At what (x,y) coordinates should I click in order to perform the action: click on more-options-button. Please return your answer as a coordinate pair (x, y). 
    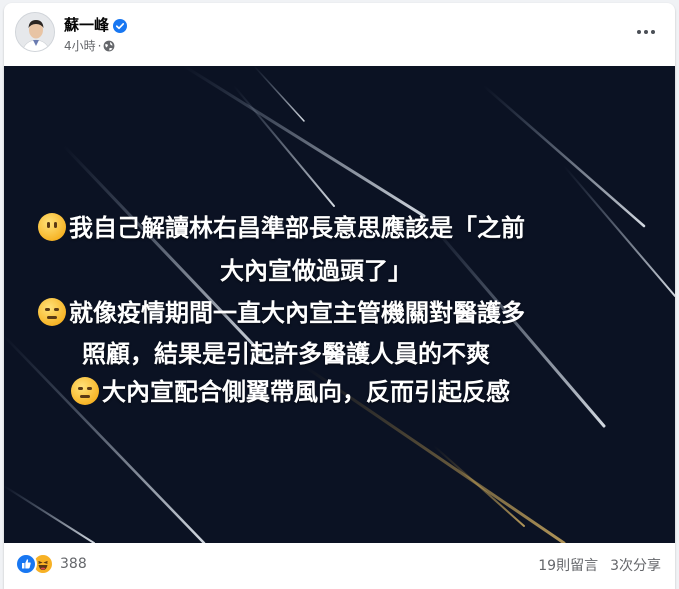
    Looking at the image, I should click on (646, 32).